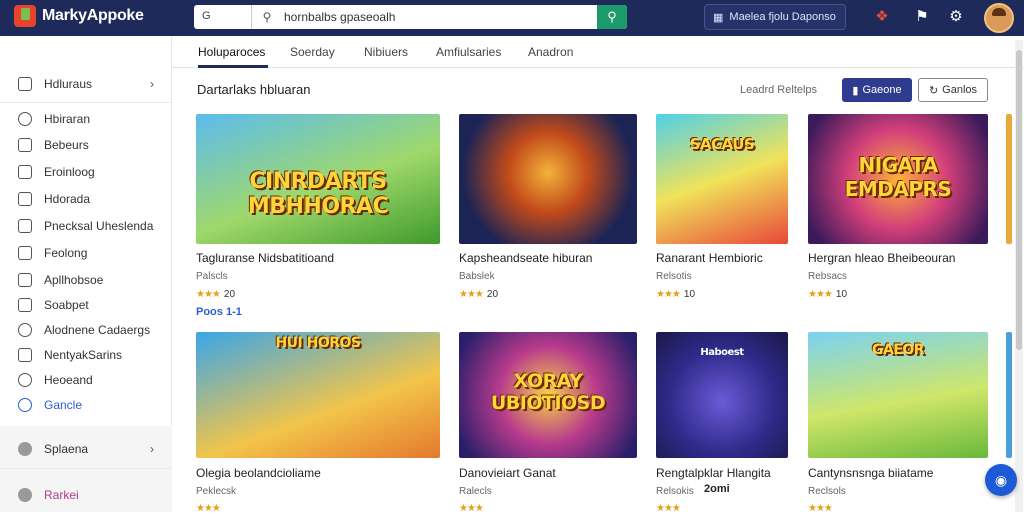  I want to click on game-thumbnail, so click(548, 179).